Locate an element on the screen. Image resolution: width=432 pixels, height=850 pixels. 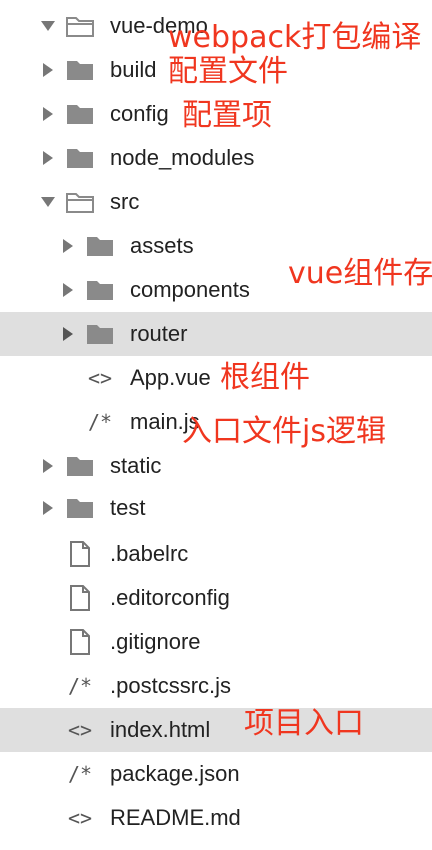
annotation-build: 配置文件 is located at coordinates (228, 71).